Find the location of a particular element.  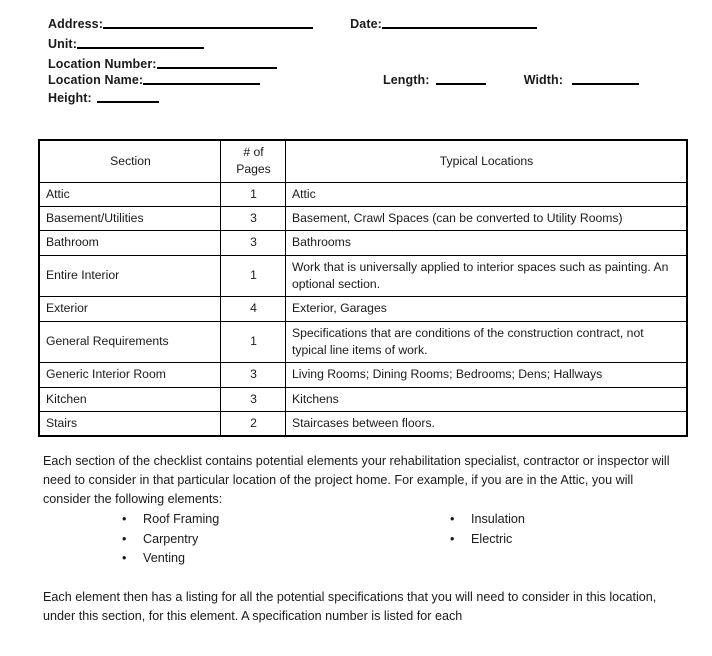

cell-locations: Attic is located at coordinates (486, 194).